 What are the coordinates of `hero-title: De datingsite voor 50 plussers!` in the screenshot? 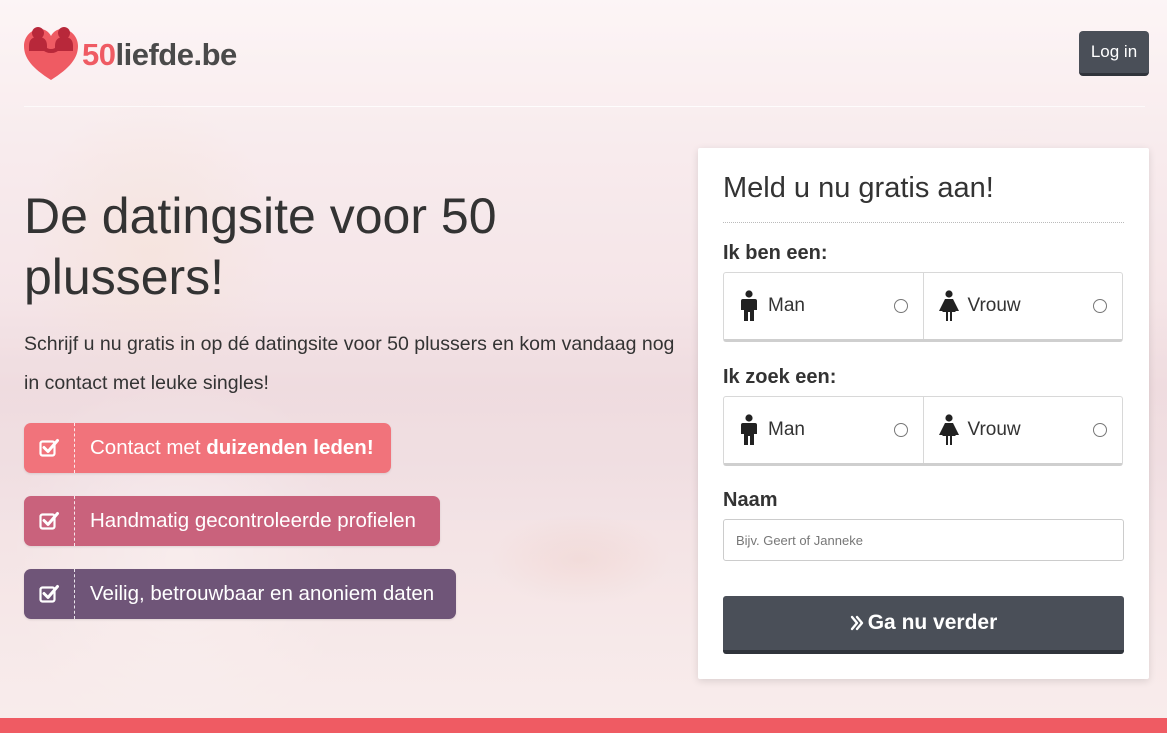 It's located at (260, 246).